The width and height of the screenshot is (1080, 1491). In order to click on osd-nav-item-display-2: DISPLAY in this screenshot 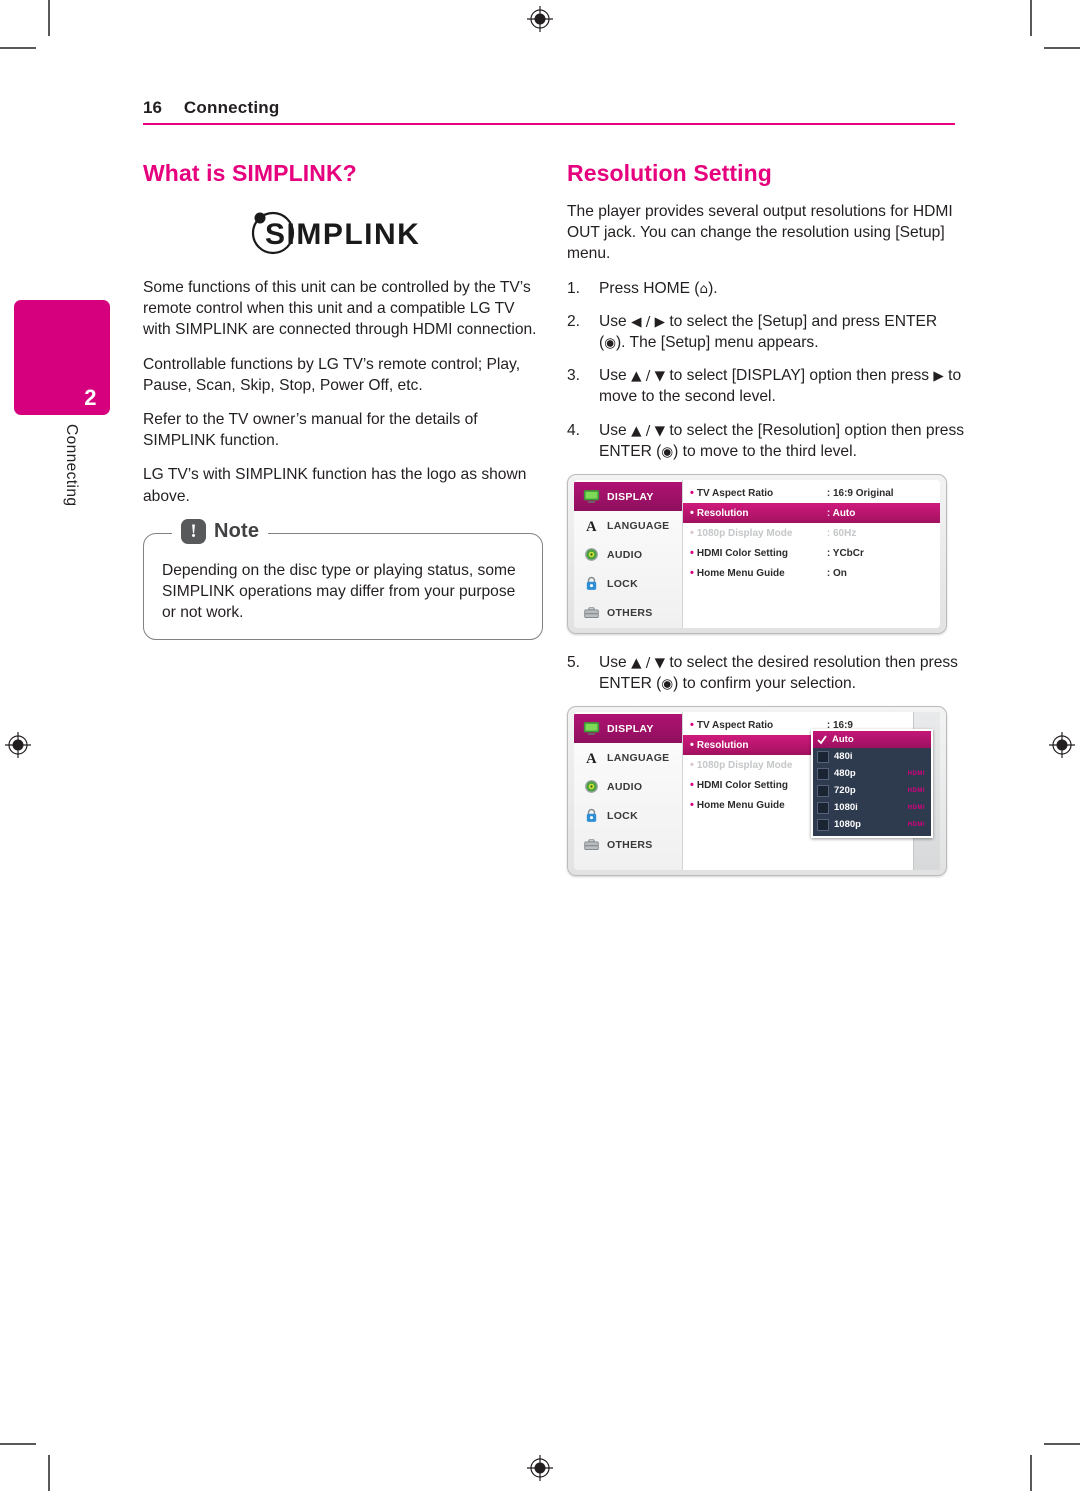, I will do `click(628, 729)`.